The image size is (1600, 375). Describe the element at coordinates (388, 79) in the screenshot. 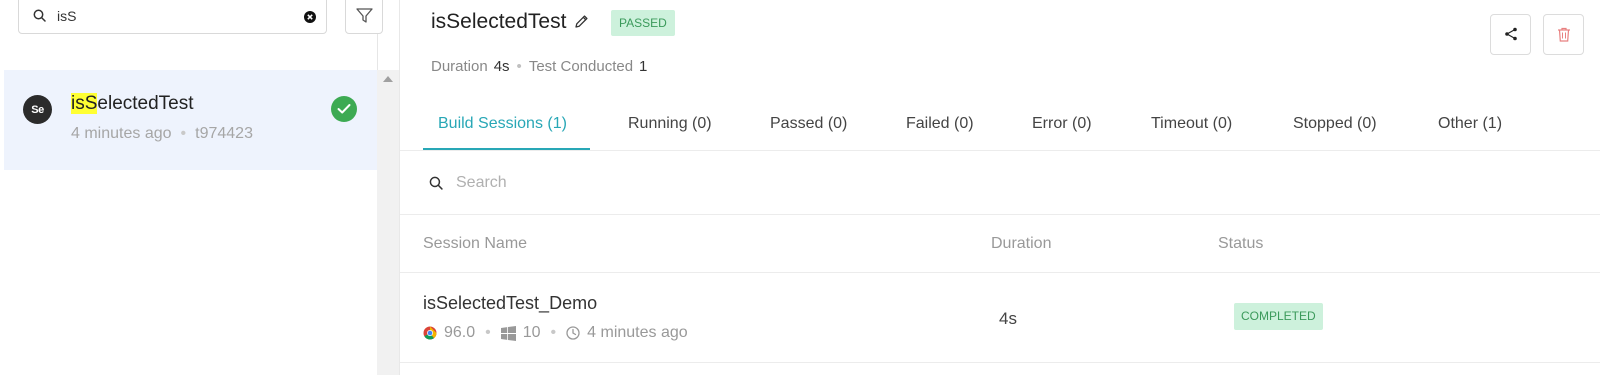

I see `scroll-up-arrow-icon` at that location.